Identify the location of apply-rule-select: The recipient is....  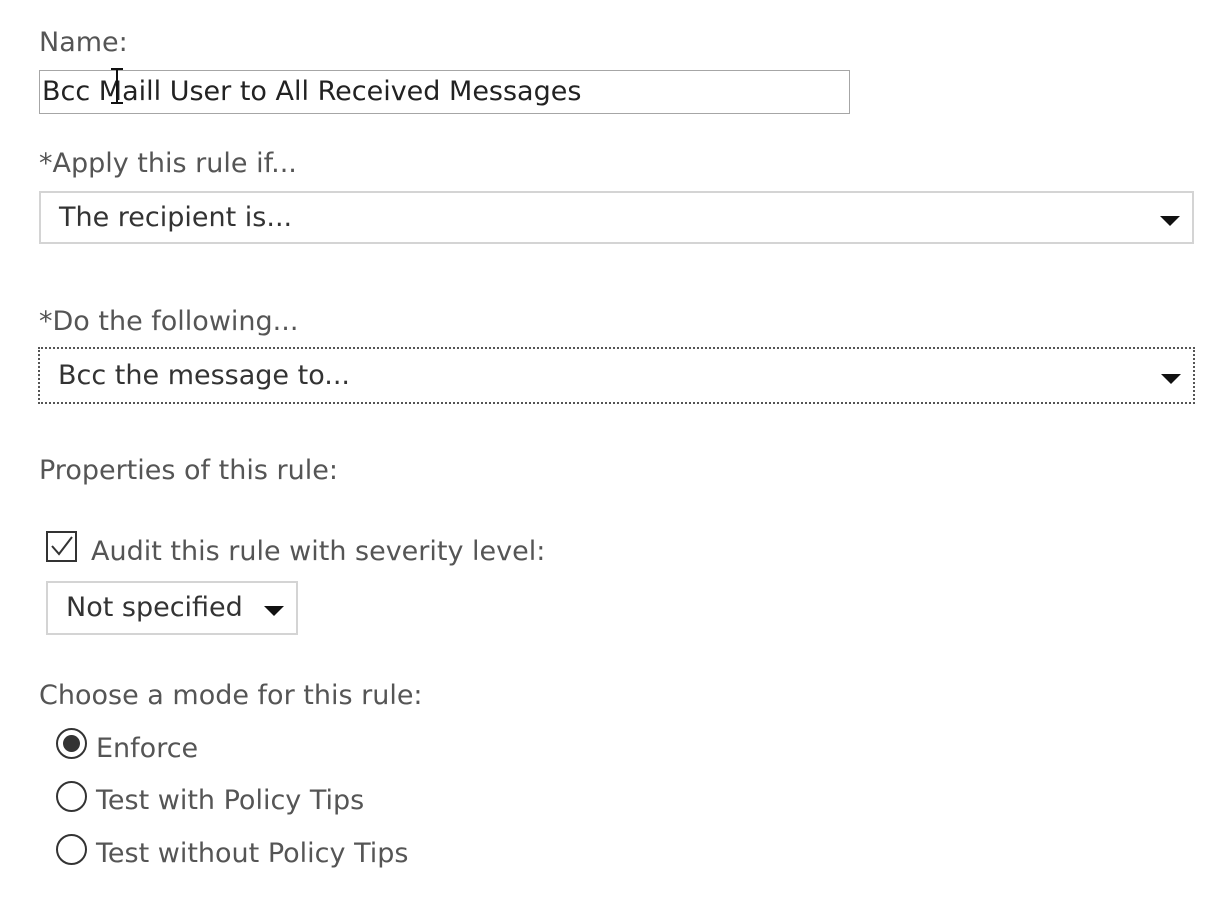
(616, 217).